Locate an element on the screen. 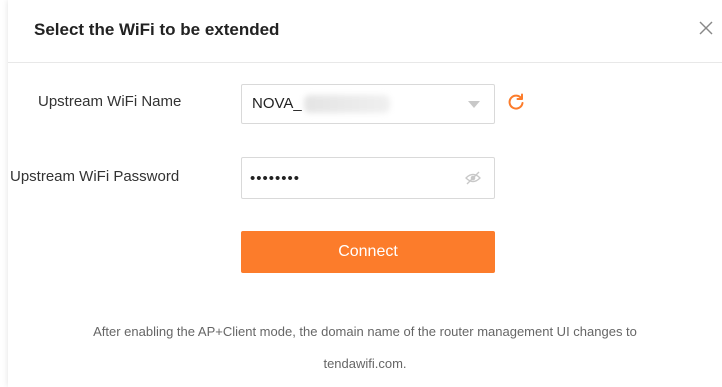 The width and height of the screenshot is (722, 387). password-label: Upstream WiFi Password is located at coordinates (95, 176).